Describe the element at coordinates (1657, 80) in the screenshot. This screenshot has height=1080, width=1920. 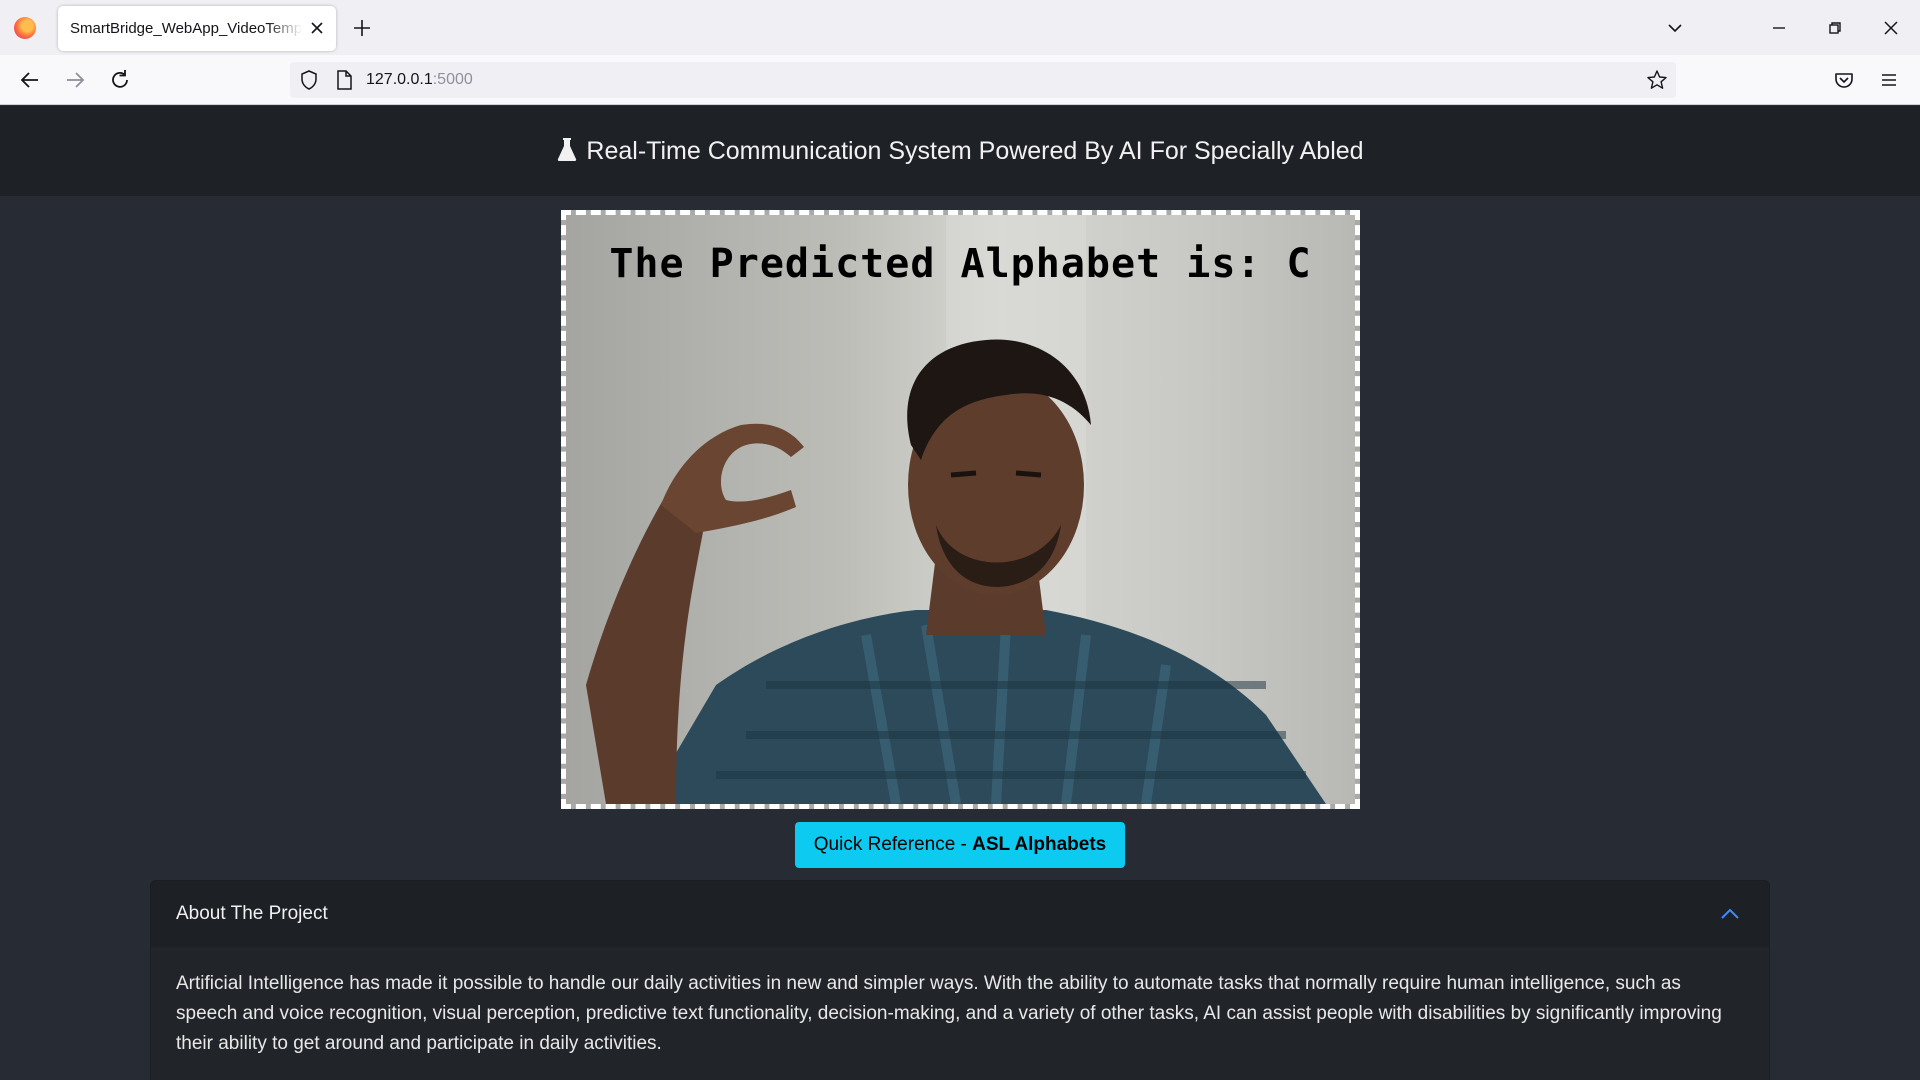
I see `bookmark-star-icon` at that location.